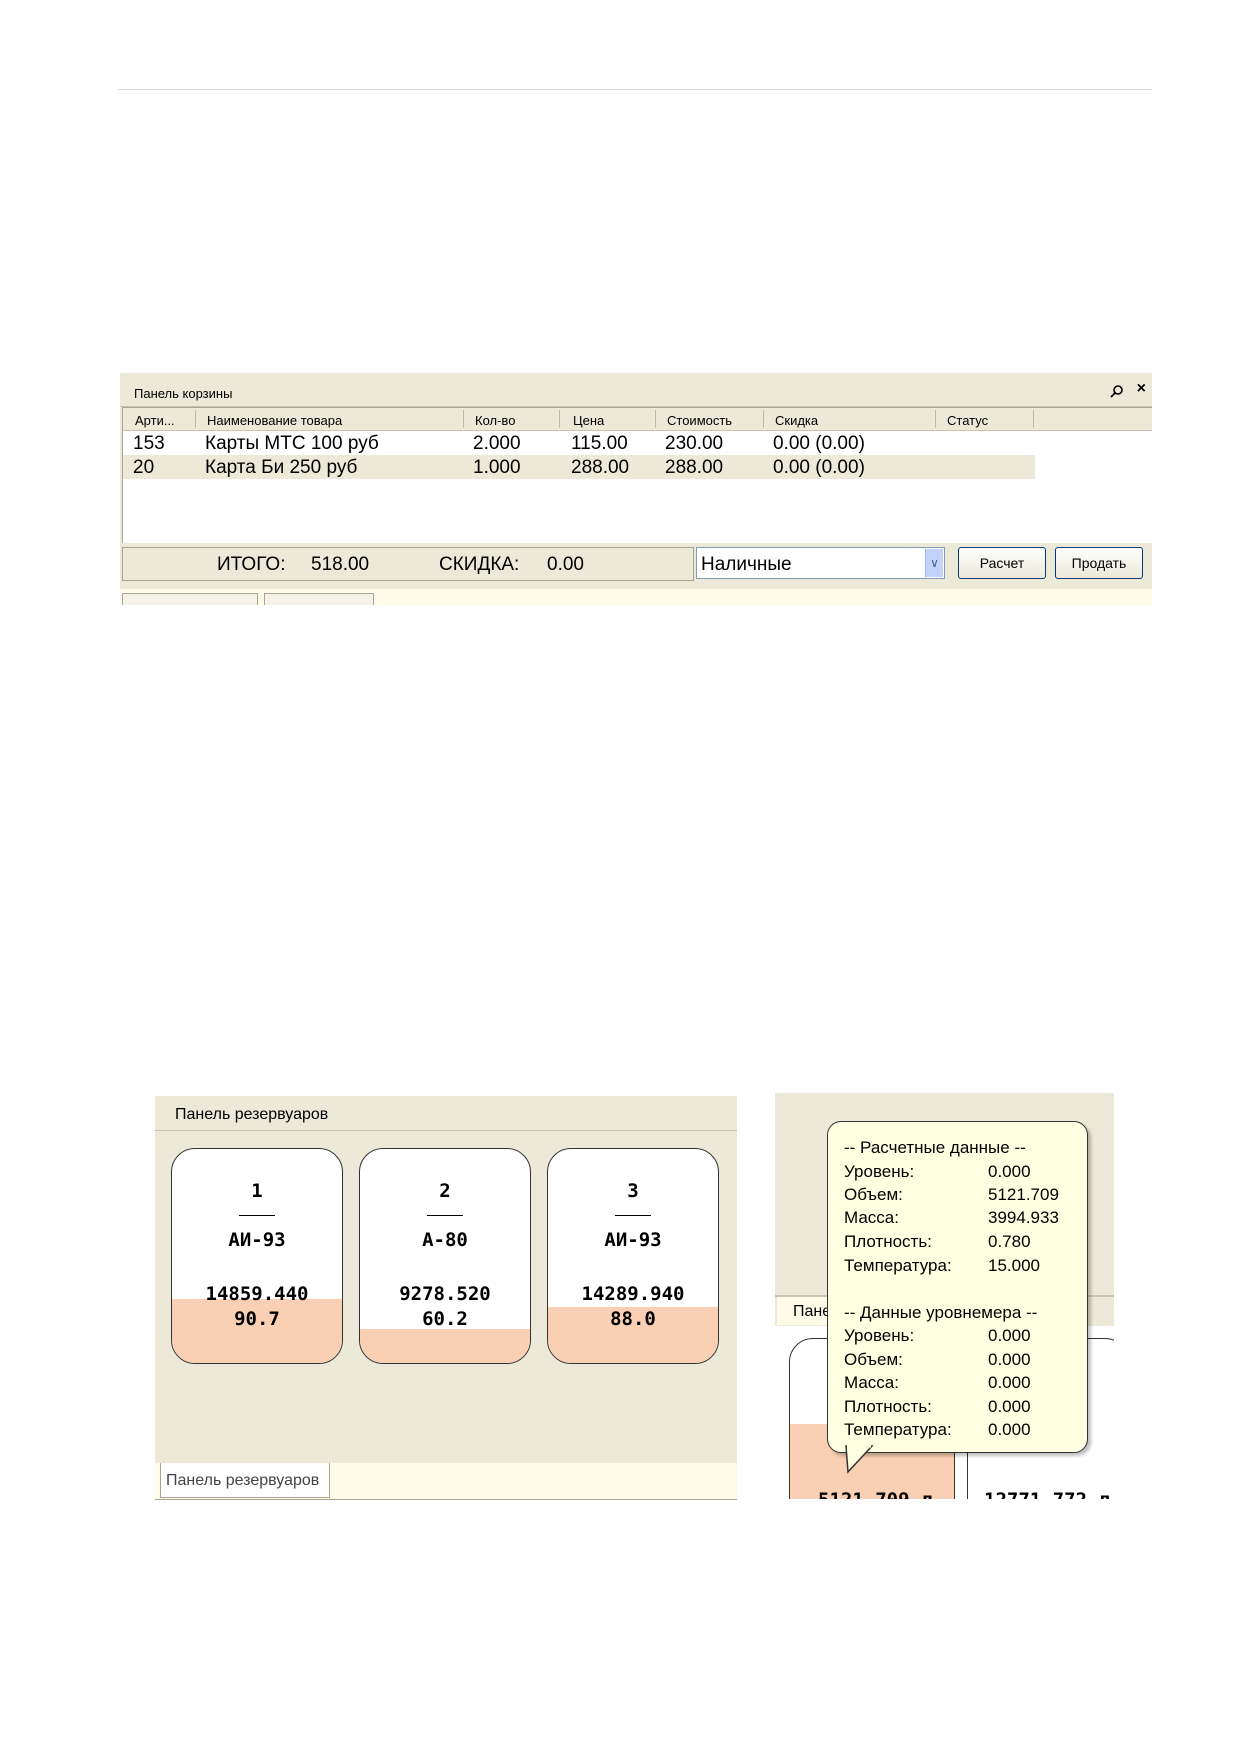  What do you see at coordinates (251, 564) in the screenshot?
I see `total-label: ИТОГО:` at bounding box center [251, 564].